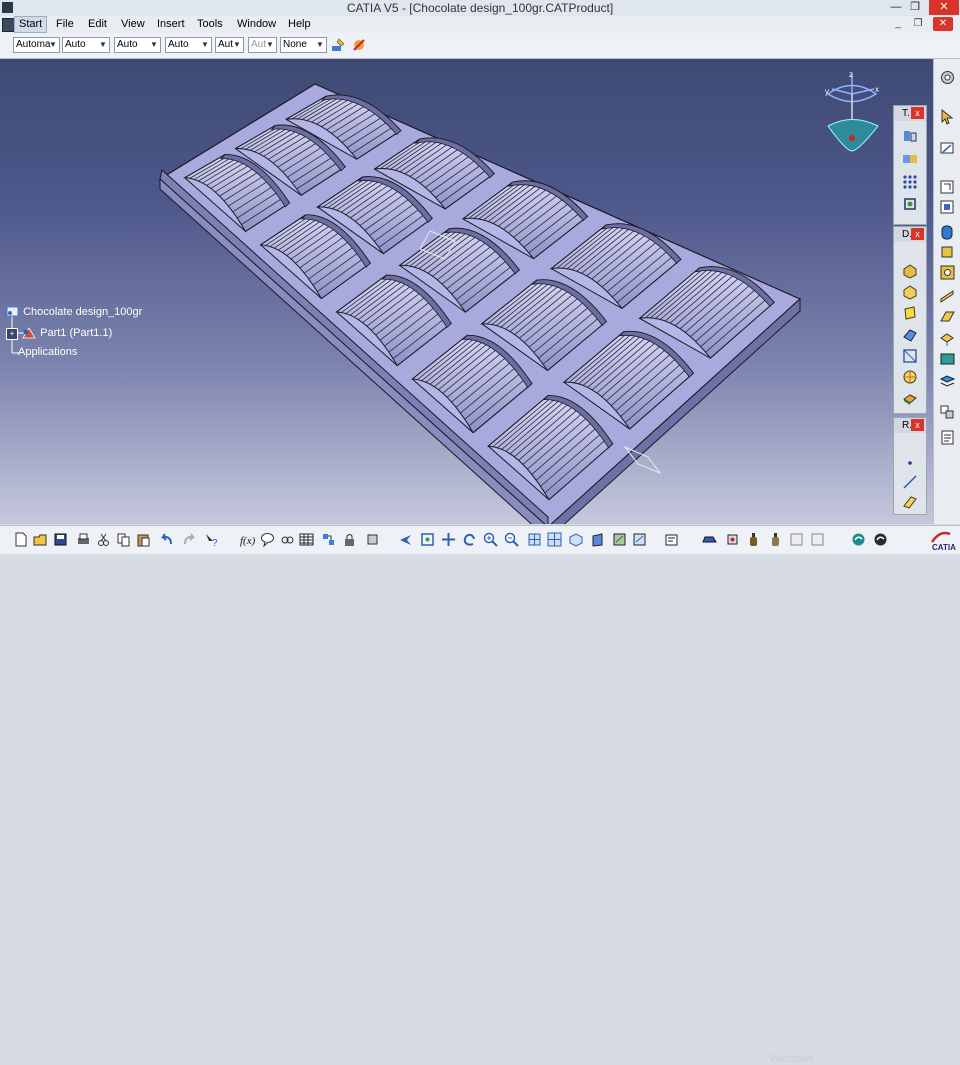  Describe the element at coordinates (133, 24) in the screenshot. I see `menu-view: View` at that location.